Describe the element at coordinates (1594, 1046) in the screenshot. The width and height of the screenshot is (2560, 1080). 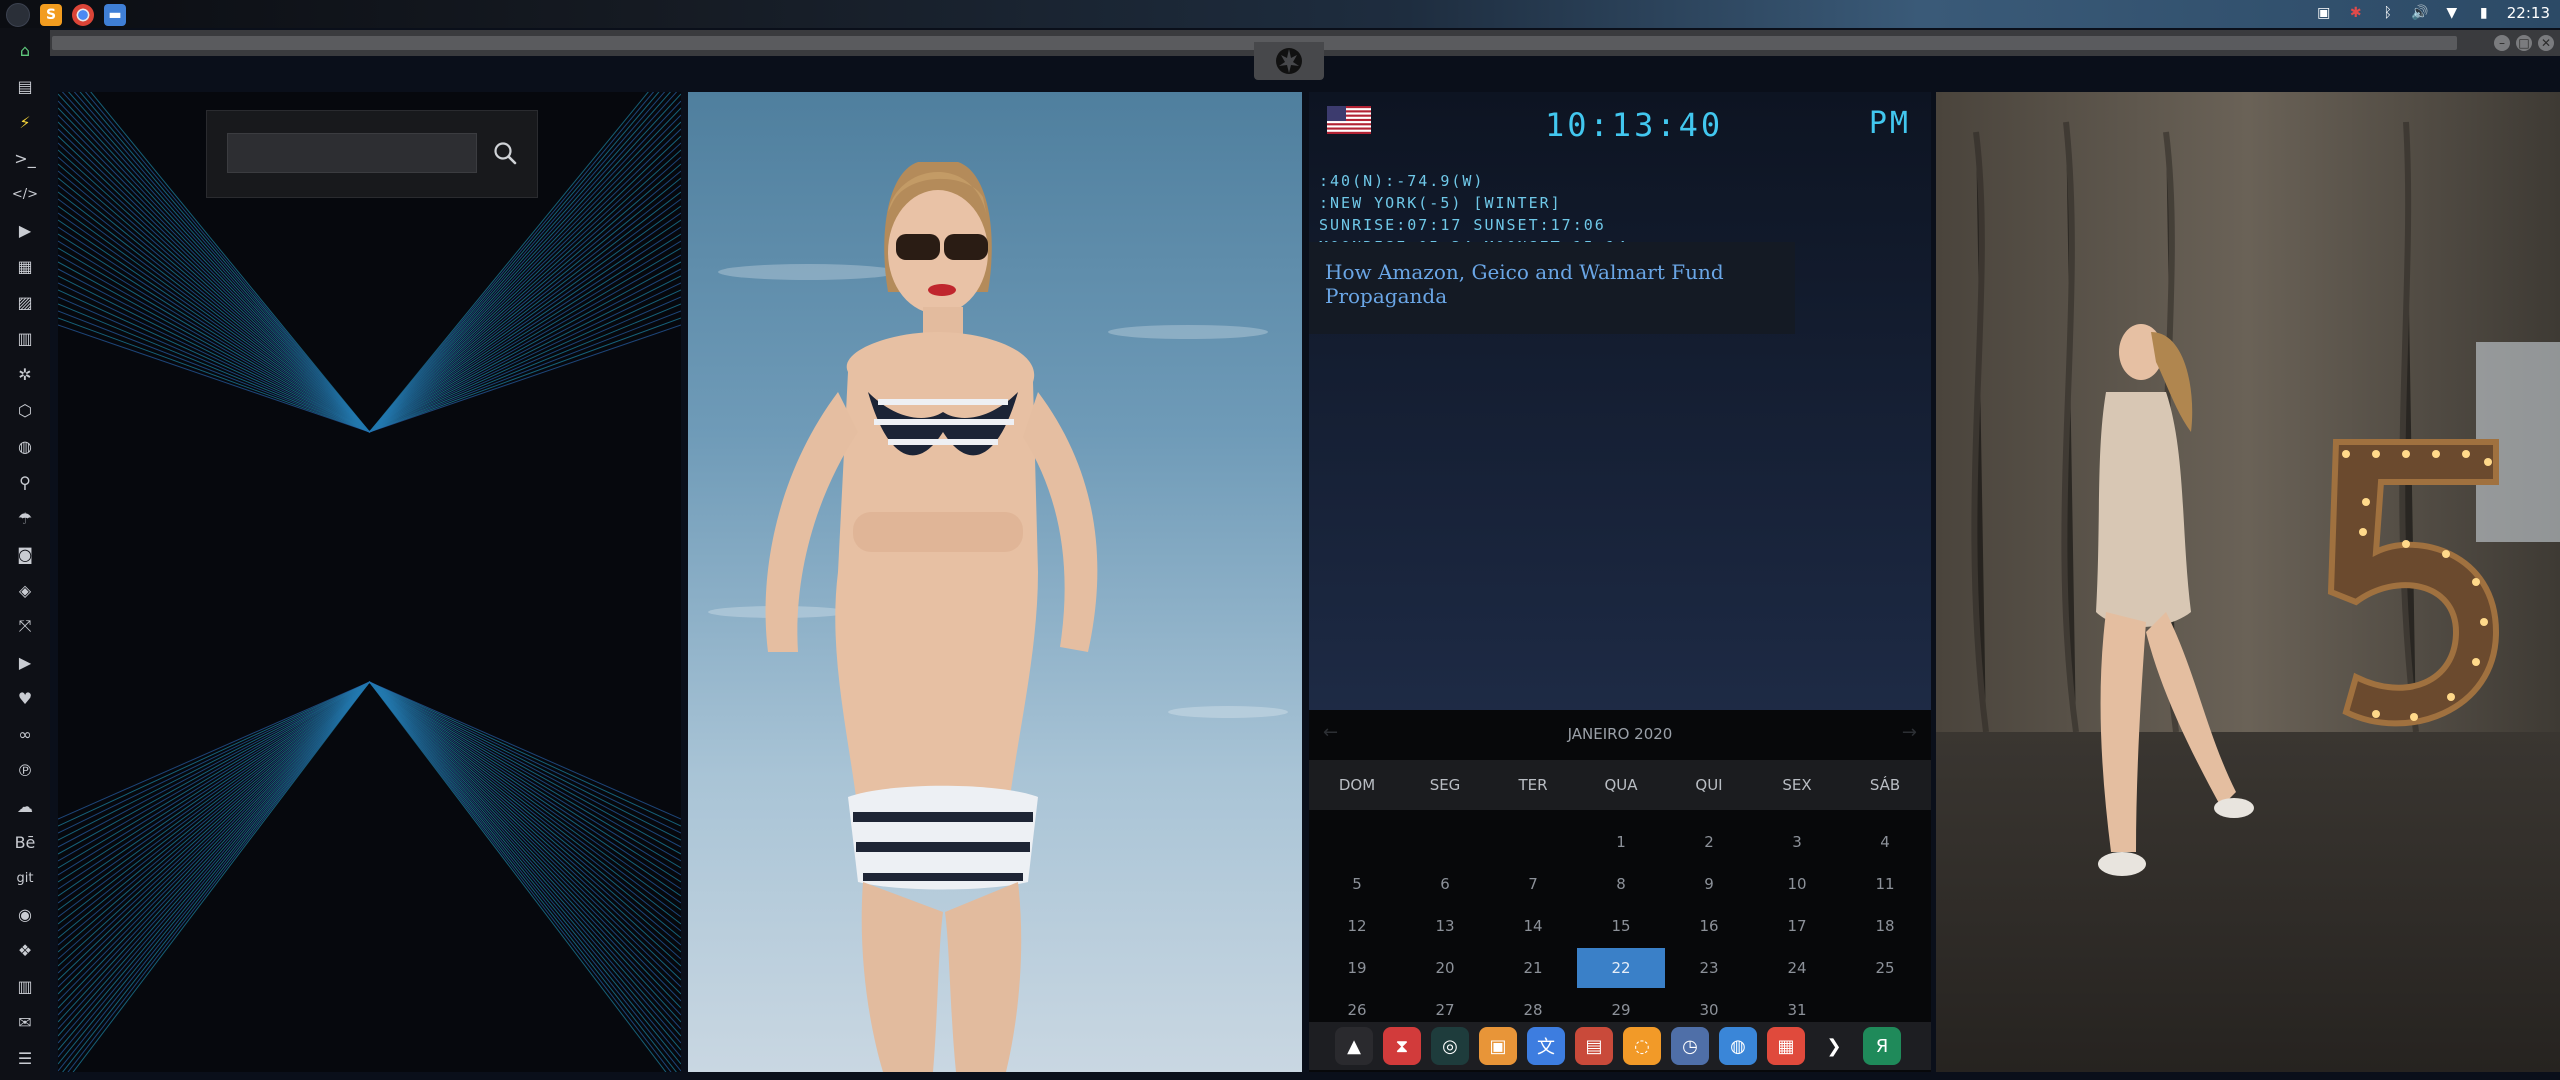
I see `document-viewer-icon: ▤` at that location.